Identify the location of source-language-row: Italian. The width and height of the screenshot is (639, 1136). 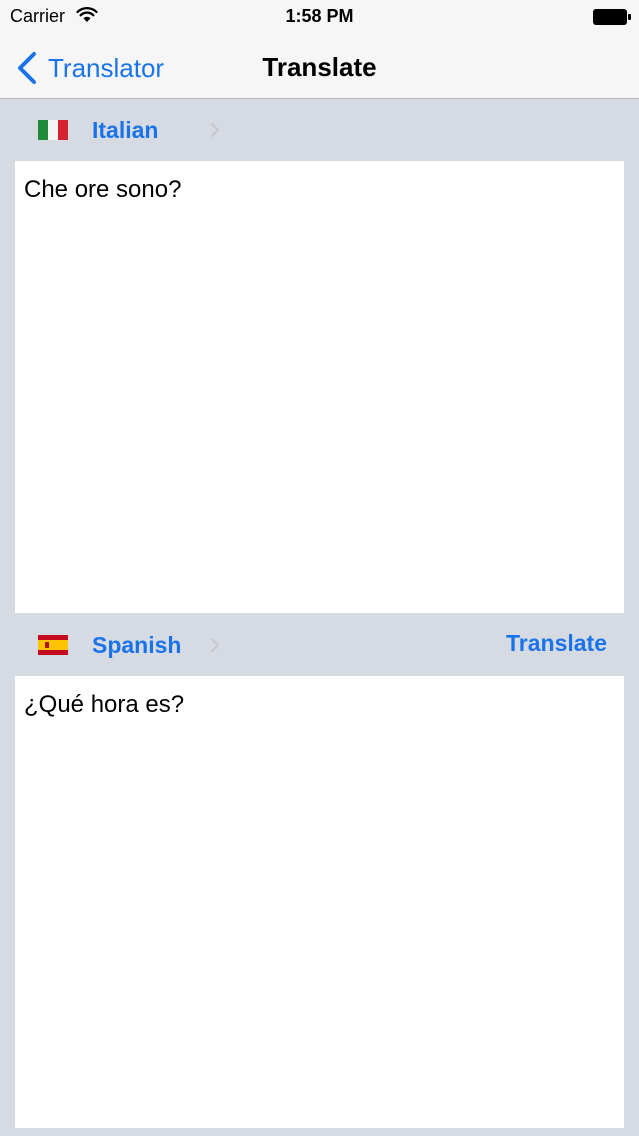
(319, 130).